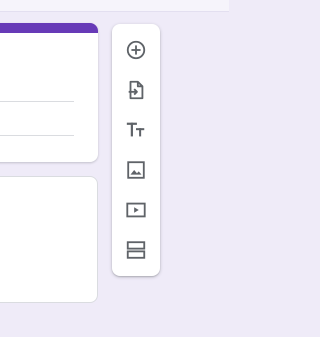 The height and width of the screenshot is (337, 320). Describe the element at coordinates (49, 28) in the screenshot. I see `title-card-accent-bar` at that location.